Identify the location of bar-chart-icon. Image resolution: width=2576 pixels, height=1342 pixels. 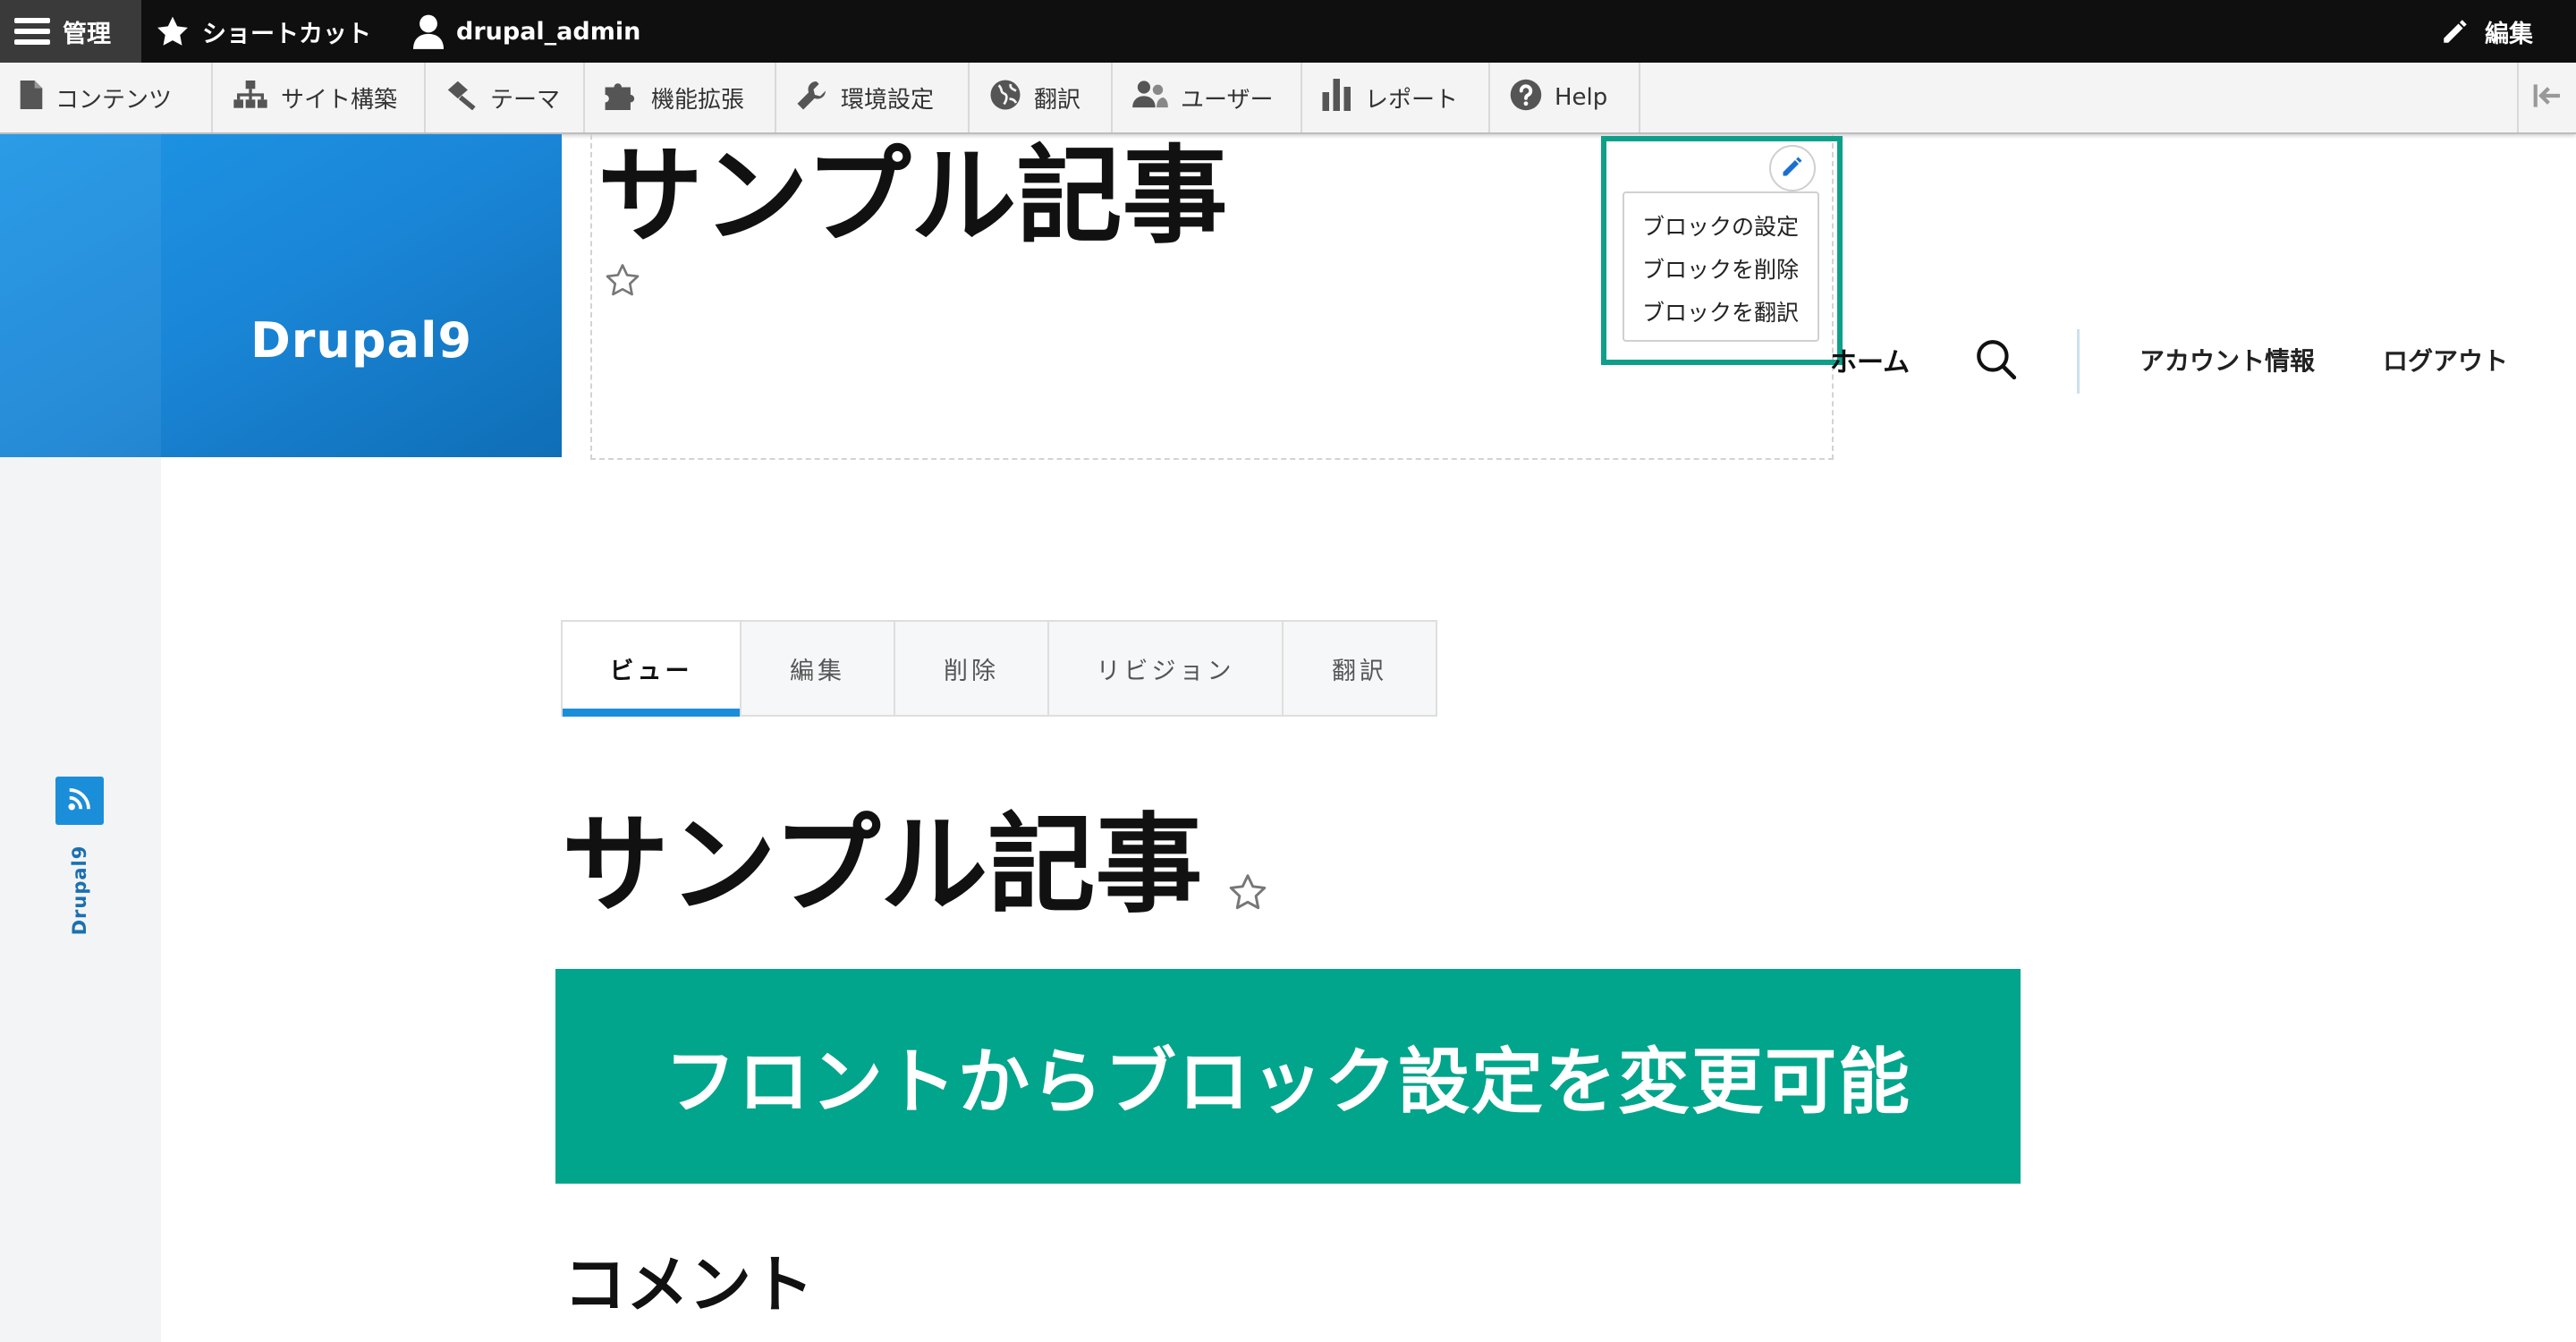
(1337, 98).